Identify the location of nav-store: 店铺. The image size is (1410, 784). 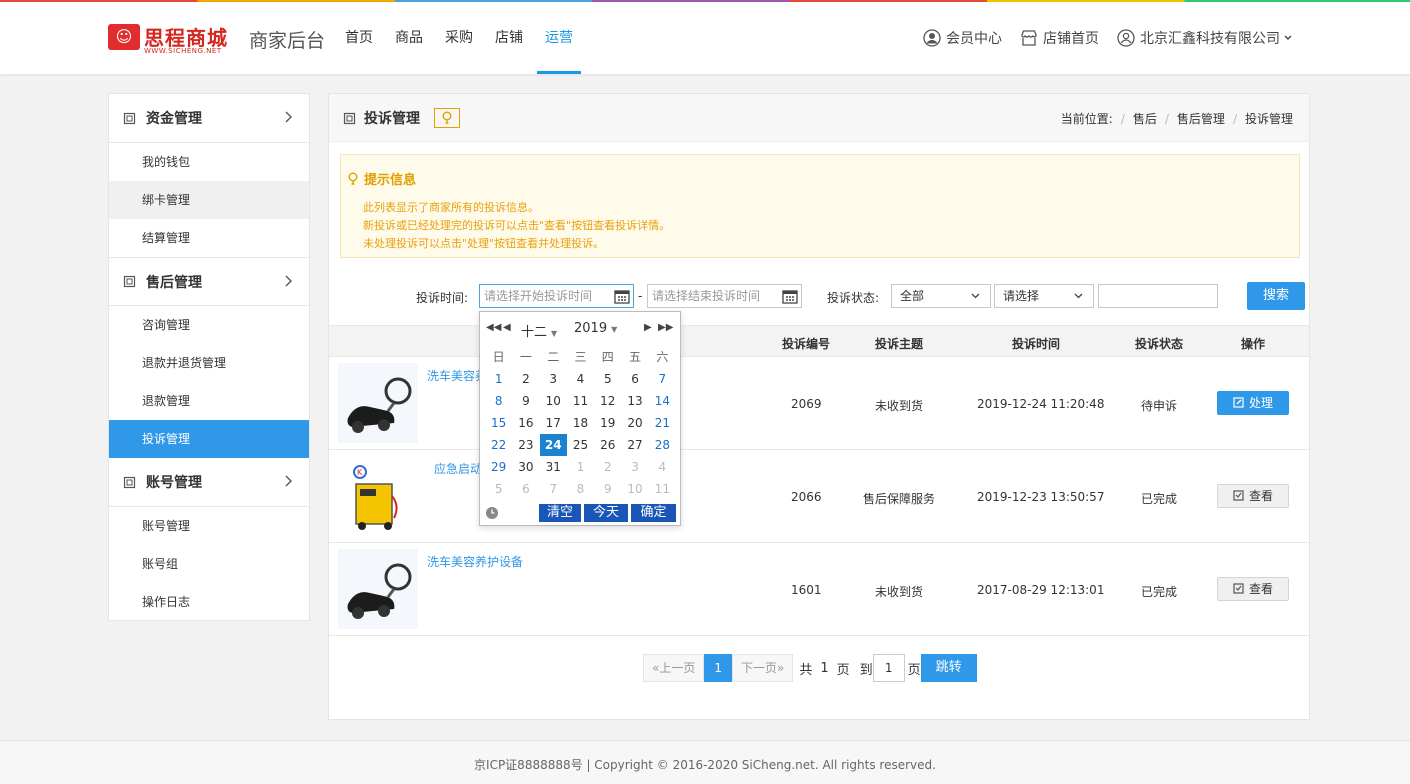
(509, 38).